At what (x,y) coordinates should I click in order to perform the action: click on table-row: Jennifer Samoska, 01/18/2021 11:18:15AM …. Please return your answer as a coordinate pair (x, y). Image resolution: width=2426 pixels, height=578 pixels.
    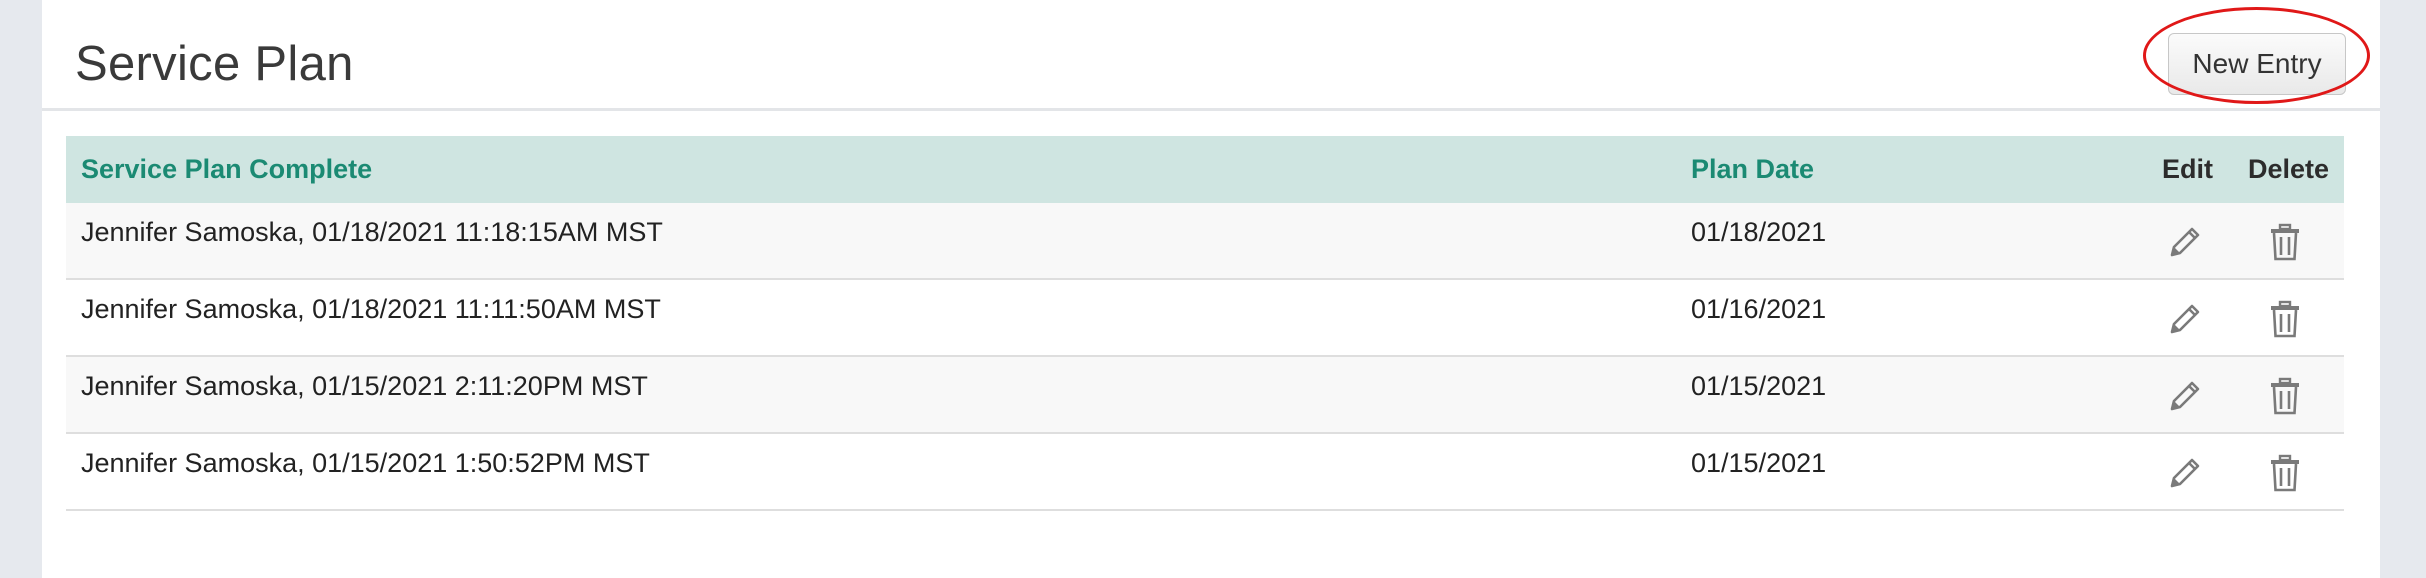
    Looking at the image, I should click on (1205, 241).